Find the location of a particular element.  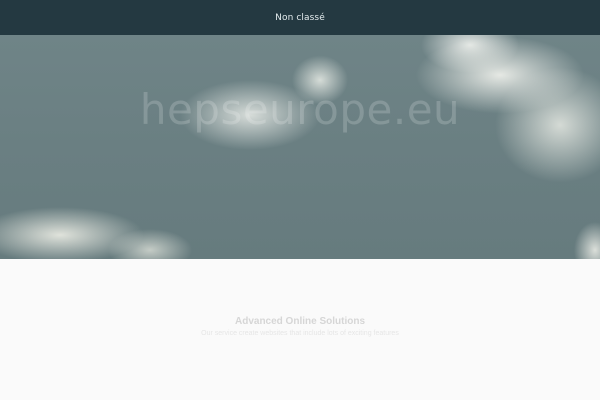

top-navigation-bar: Non classé is located at coordinates (300, 17).